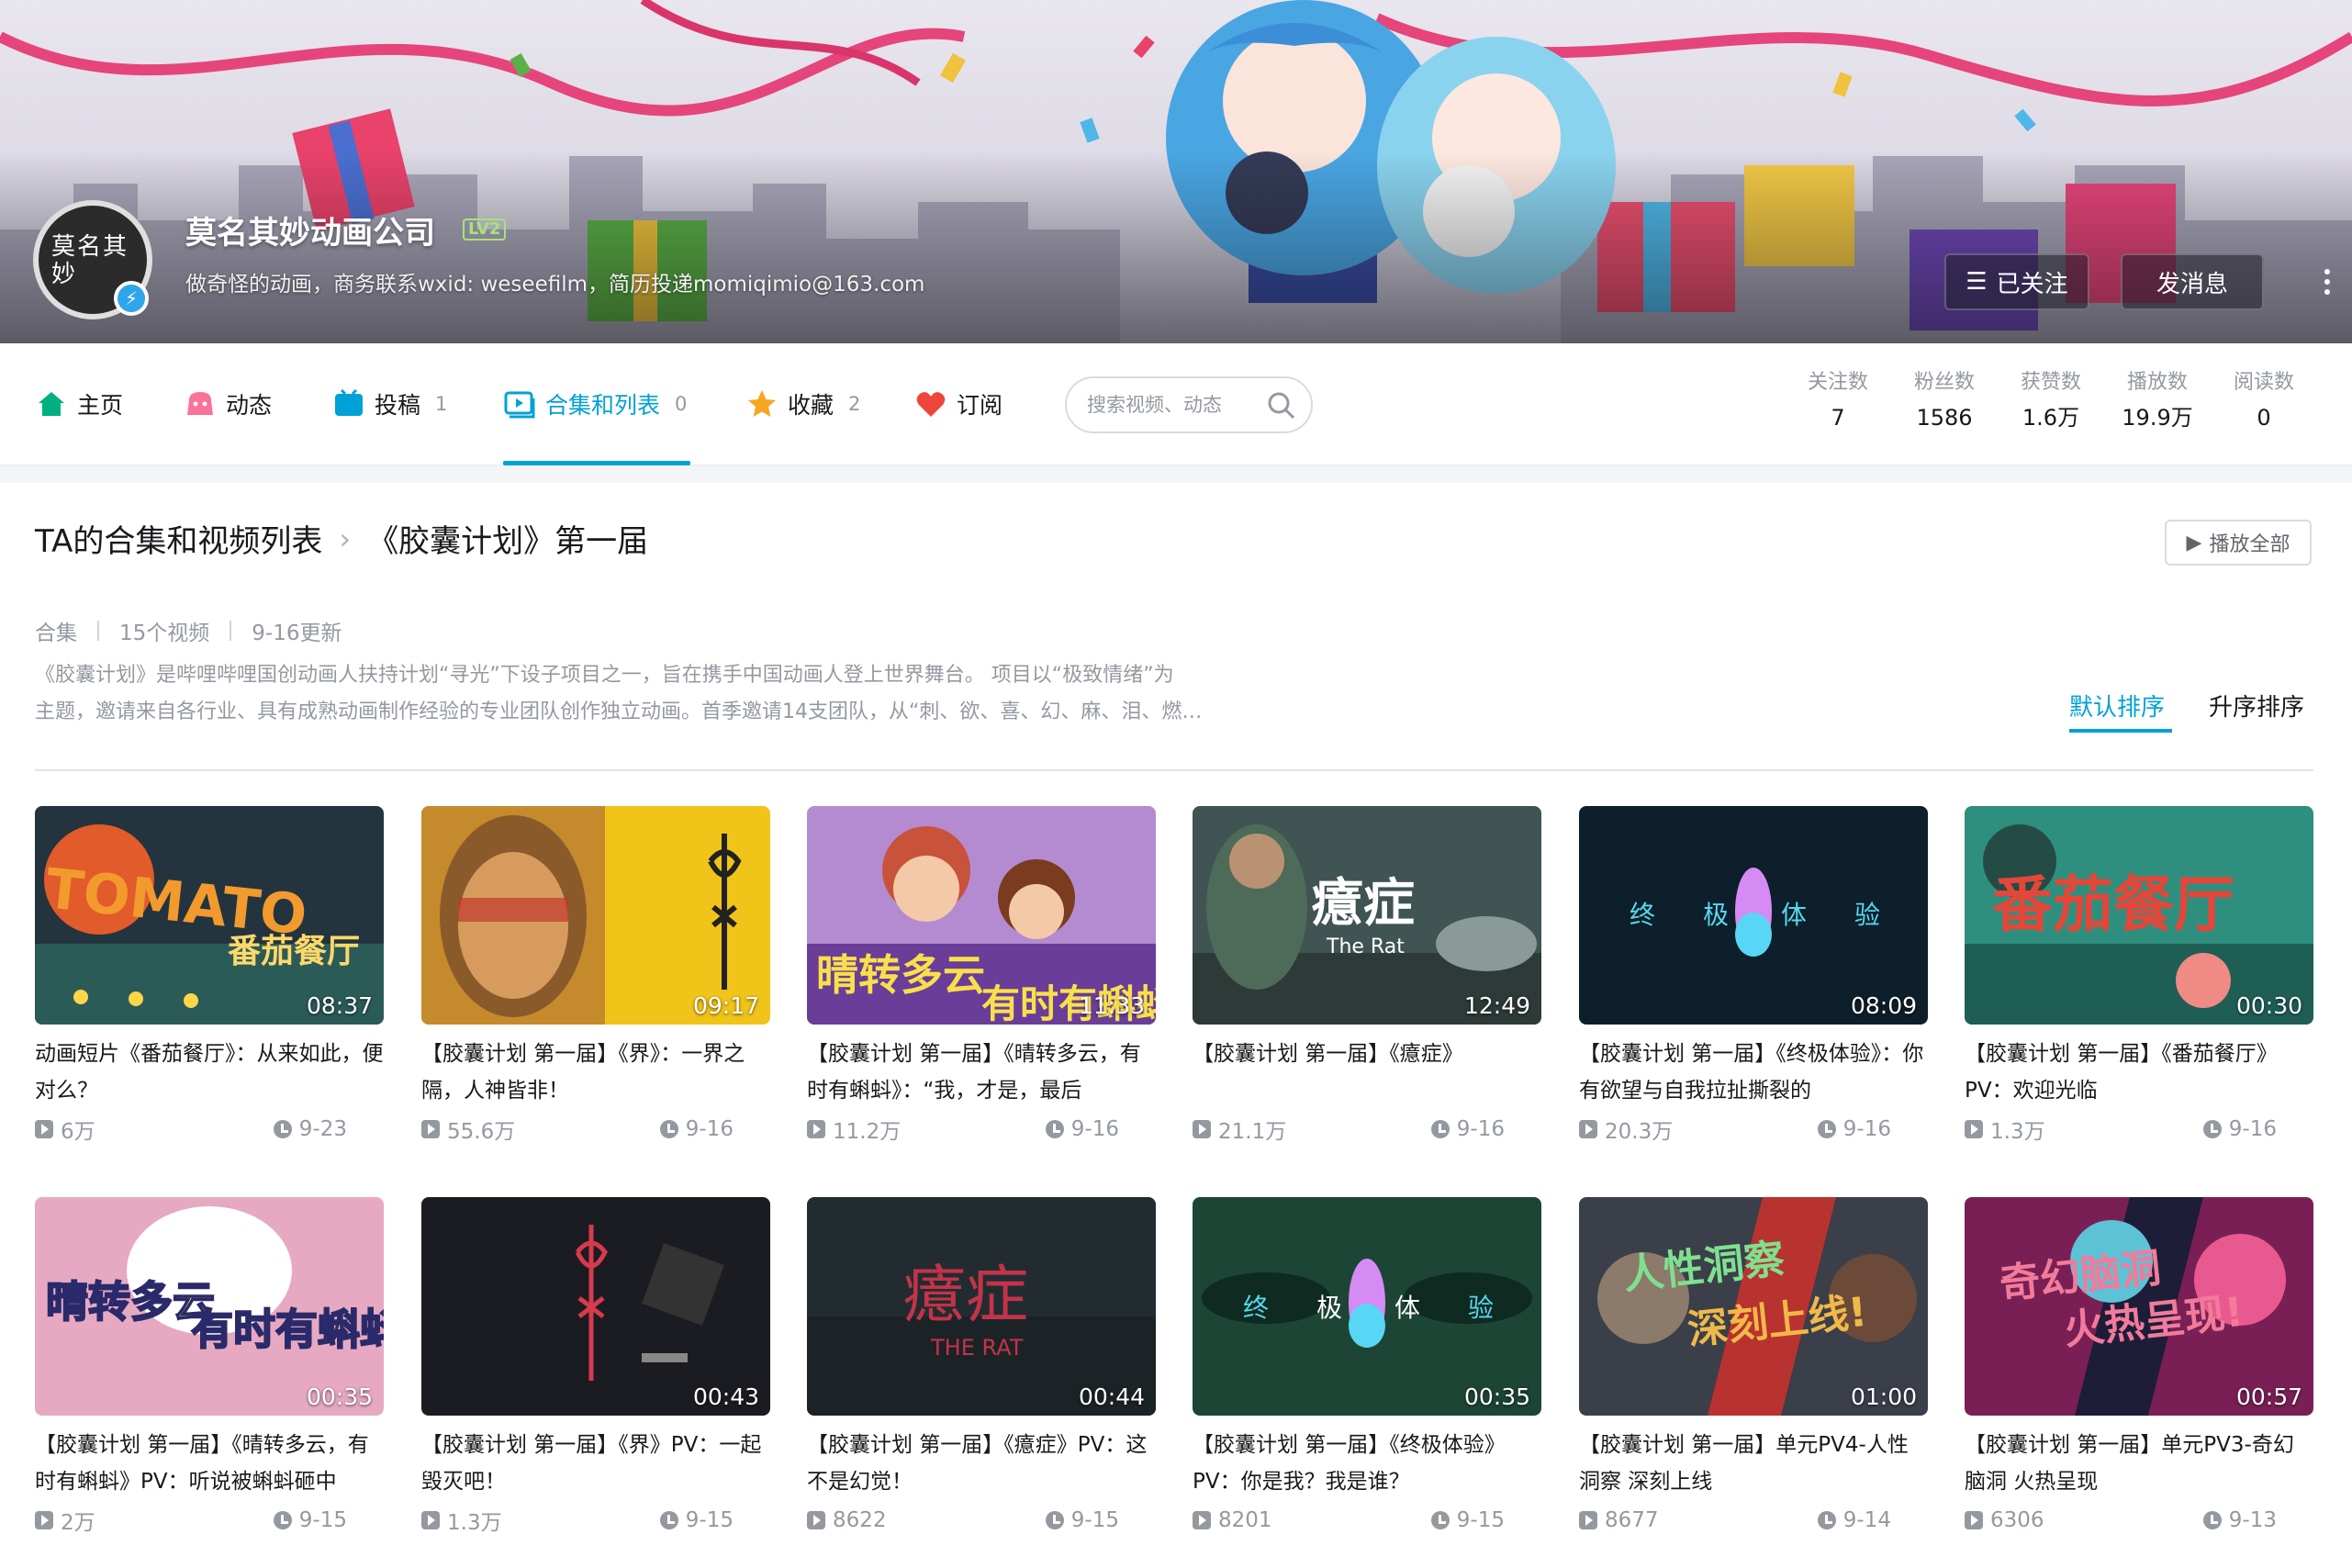 The width and height of the screenshot is (2352, 1568). Describe the element at coordinates (339, 1005) in the screenshot. I see `video-duration: 08:37` at that location.